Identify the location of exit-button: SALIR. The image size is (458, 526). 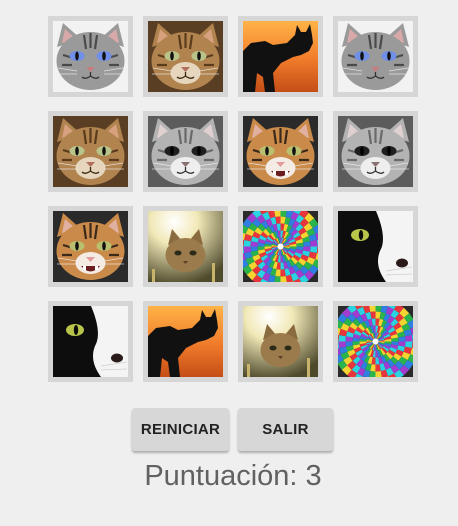
(285, 429).